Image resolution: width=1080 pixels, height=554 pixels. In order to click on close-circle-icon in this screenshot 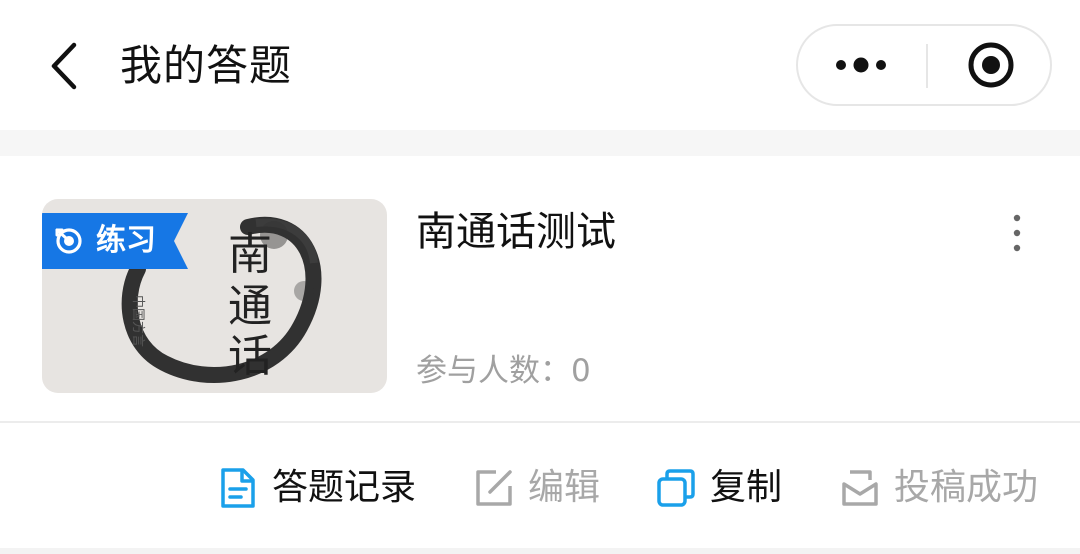, I will do `click(991, 65)`.